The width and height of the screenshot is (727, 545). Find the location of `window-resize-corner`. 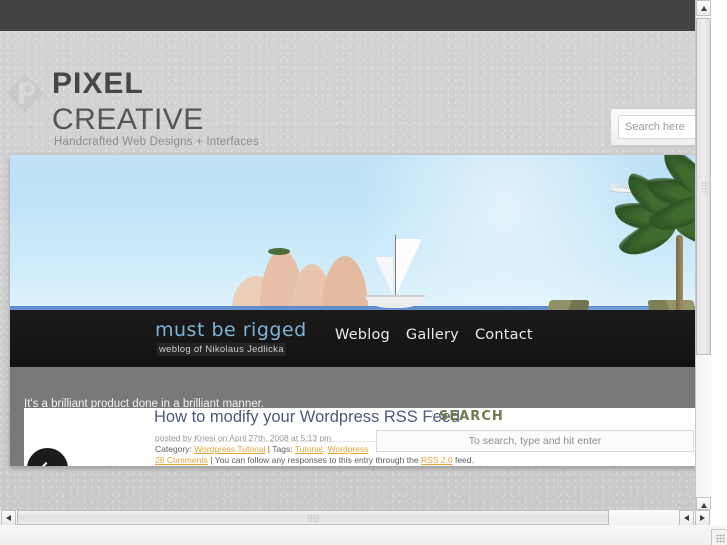

window-resize-corner is located at coordinates (719, 537).